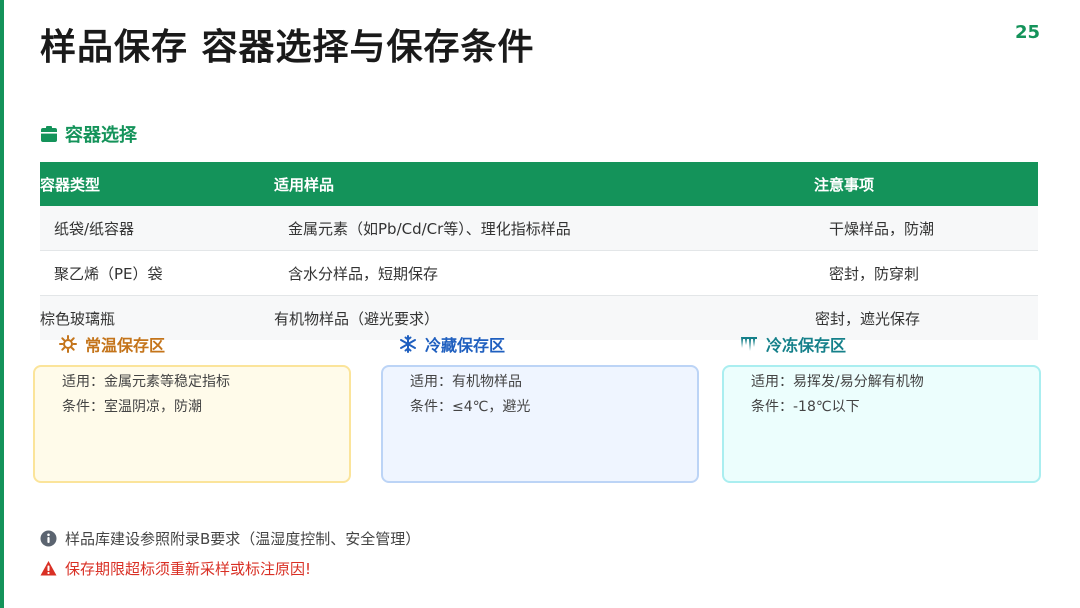 This screenshot has height=608, width=1080. I want to click on zone-title-label: 常温保存区, so click(125, 345).